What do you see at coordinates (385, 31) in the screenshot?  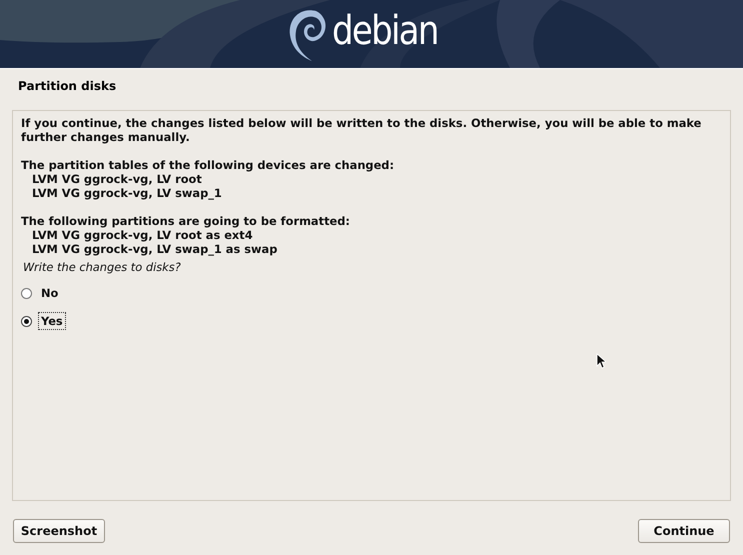 I see `logo-wordmark: debian` at bounding box center [385, 31].